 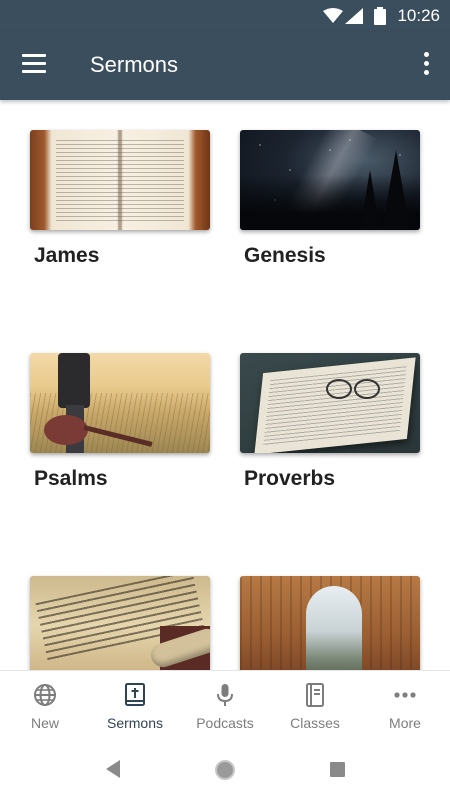 What do you see at coordinates (67, 255) in the screenshot?
I see `series-title: James` at bounding box center [67, 255].